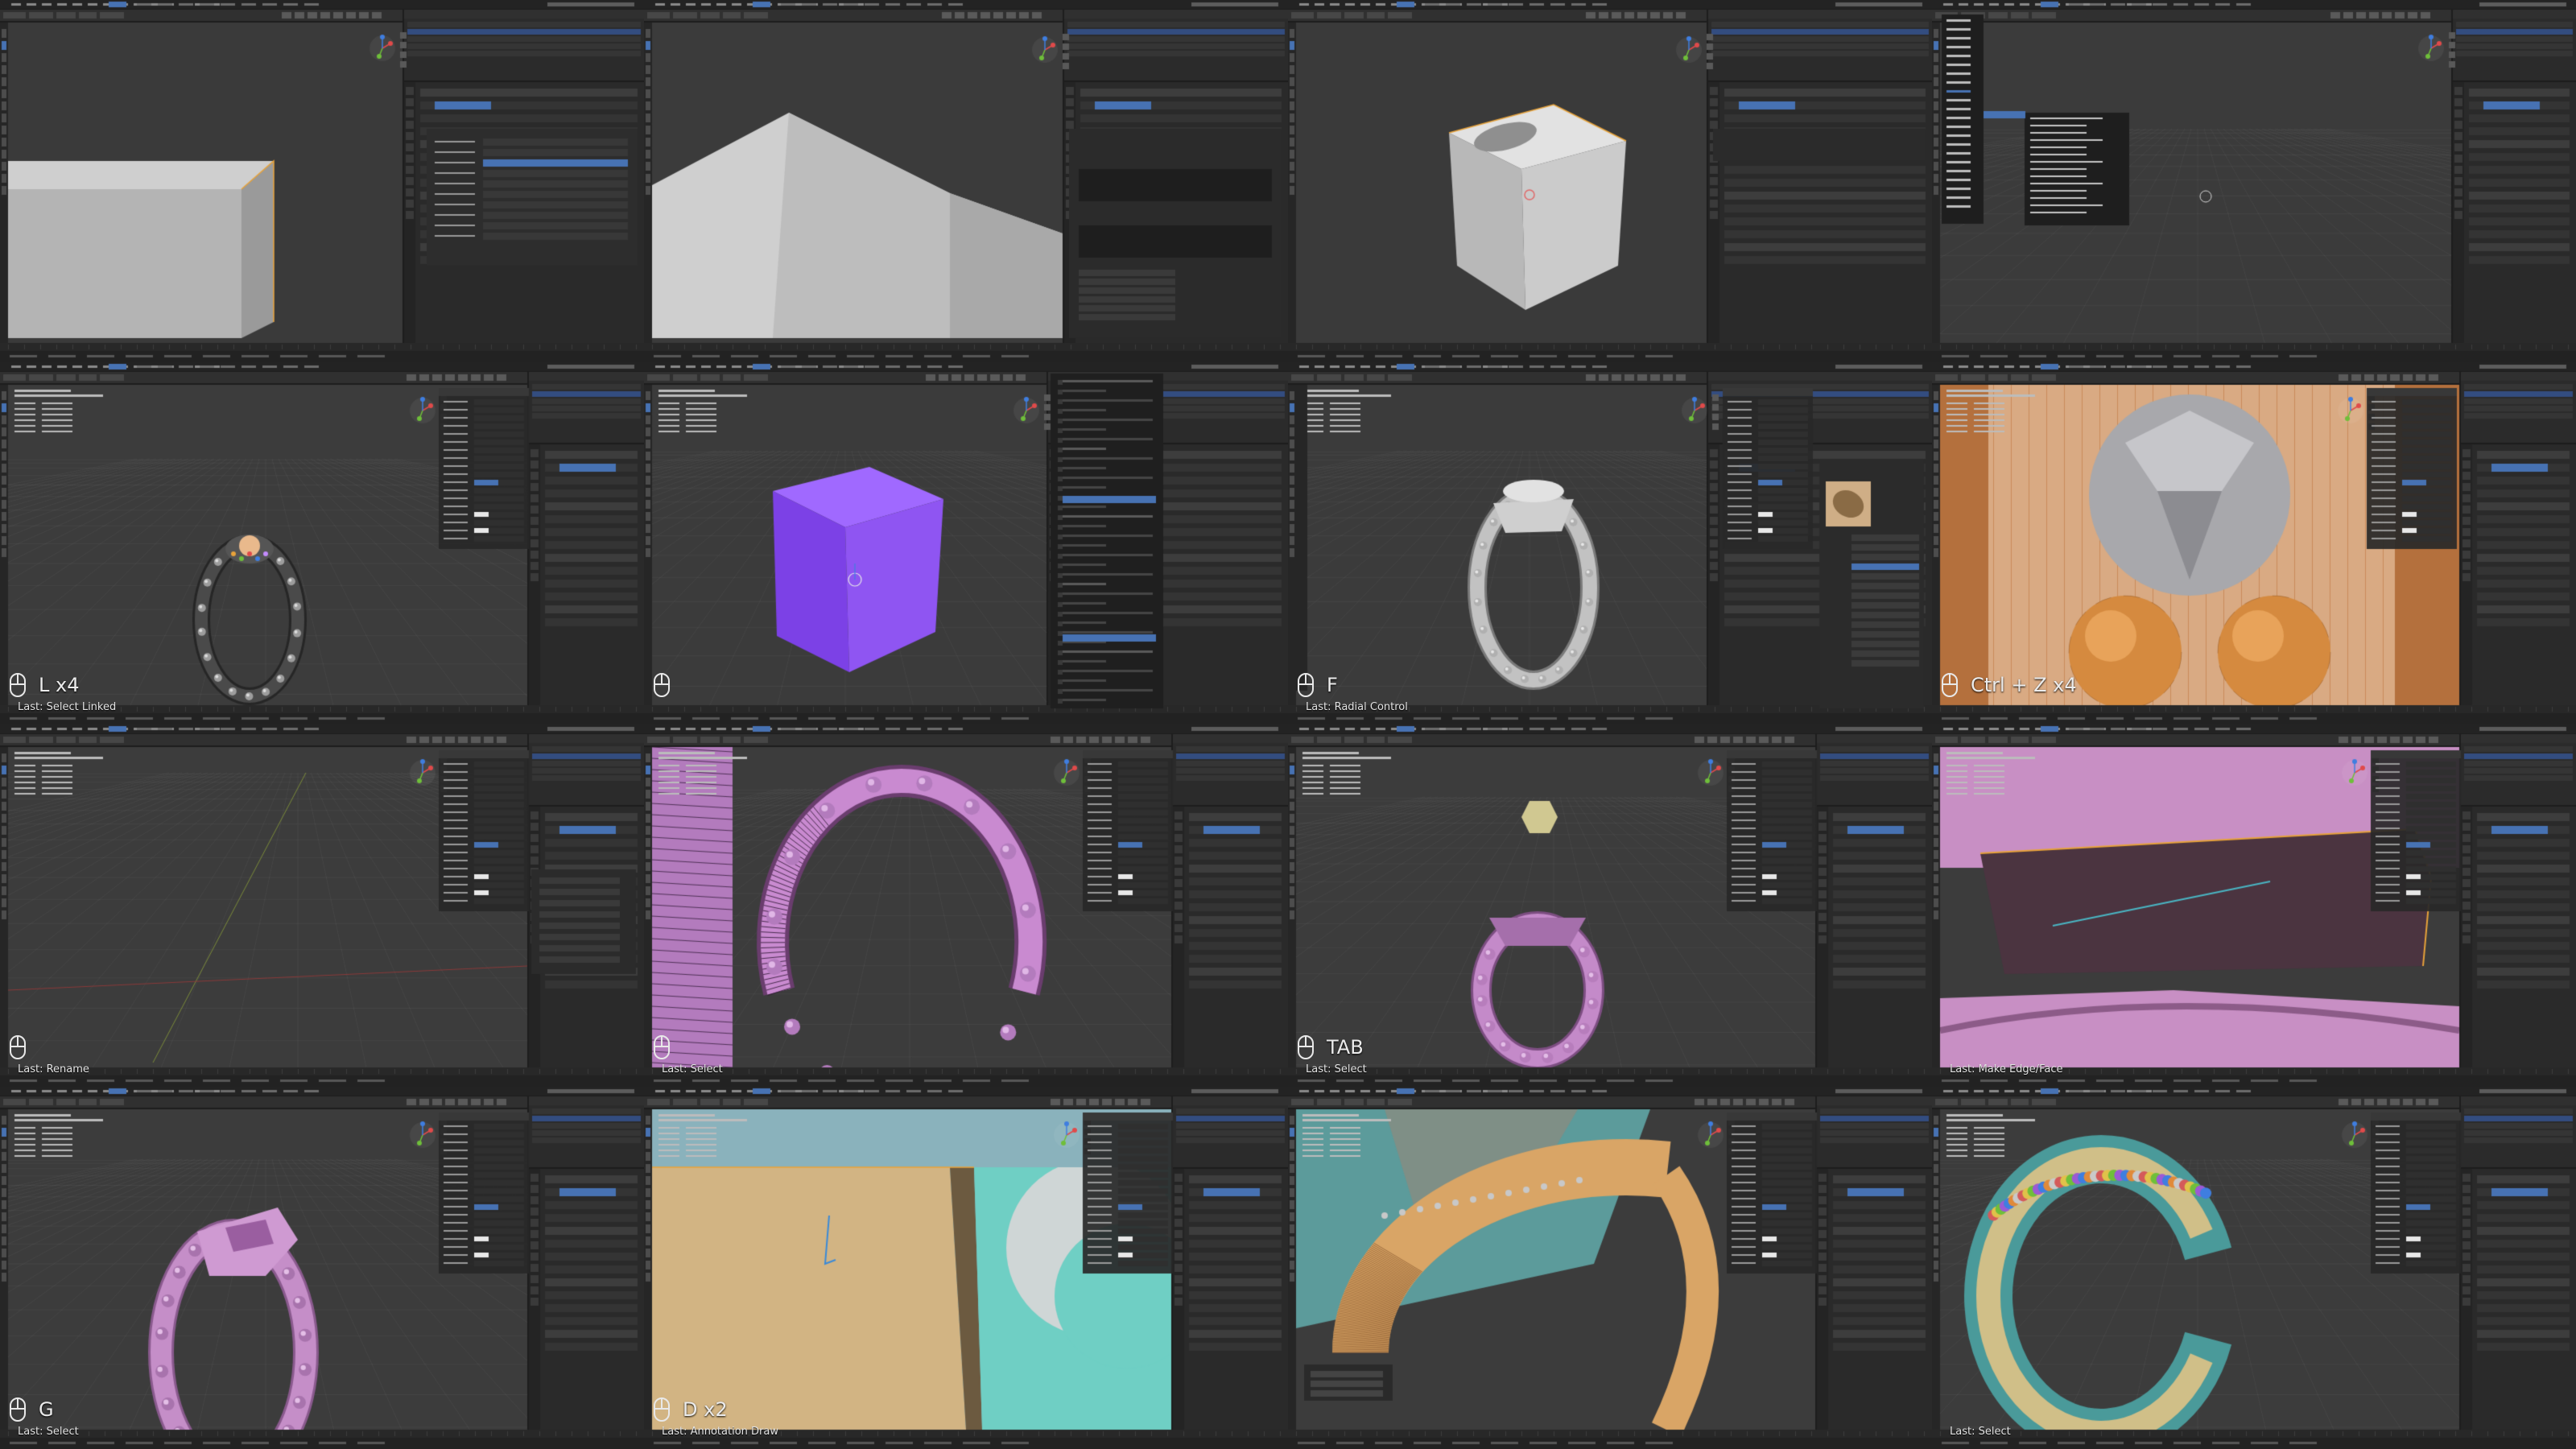 The width and height of the screenshot is (2576, 1449). I want to click on frame-box-edge, so click(322, 181).